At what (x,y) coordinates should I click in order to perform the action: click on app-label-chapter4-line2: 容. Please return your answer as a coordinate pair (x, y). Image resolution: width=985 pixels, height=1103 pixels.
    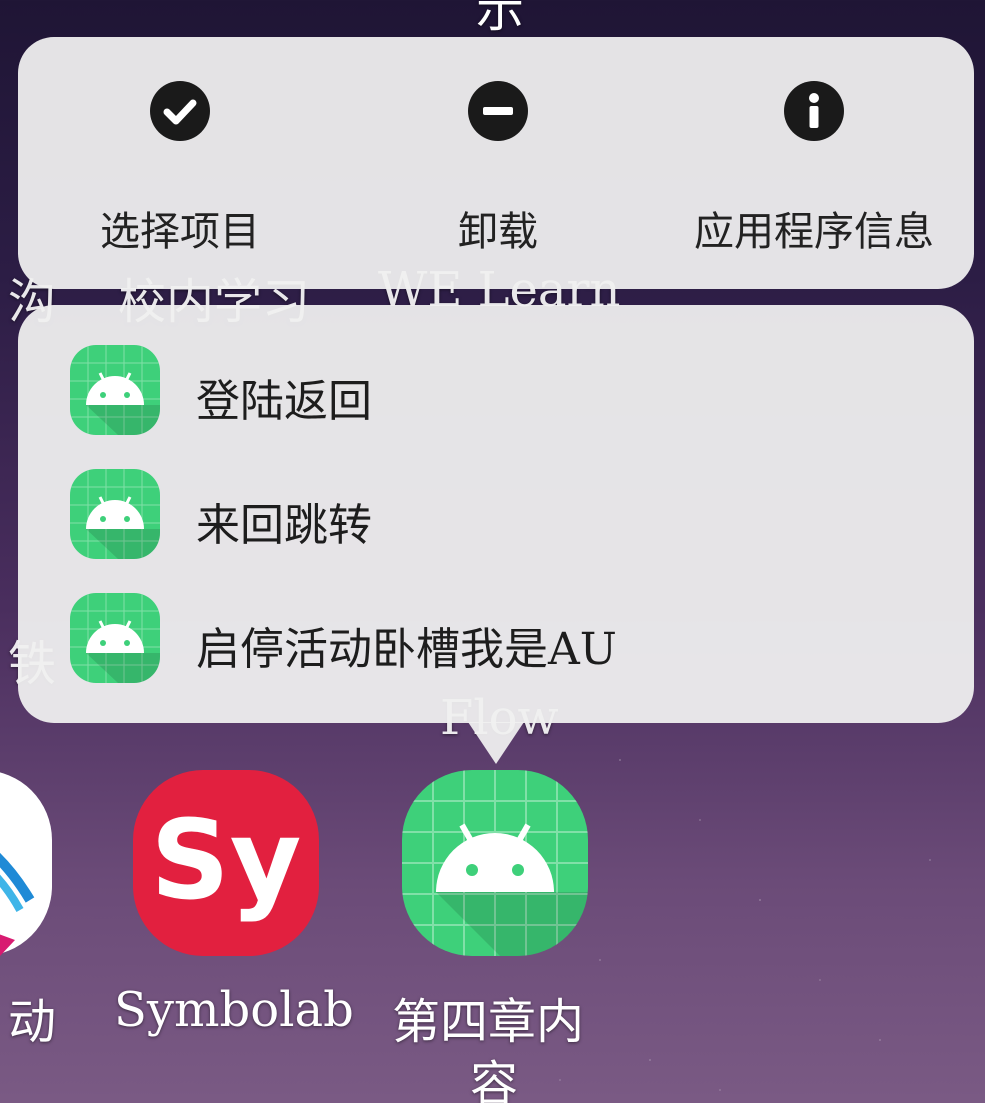
    Looking at the image, I should click on (494, 1079).